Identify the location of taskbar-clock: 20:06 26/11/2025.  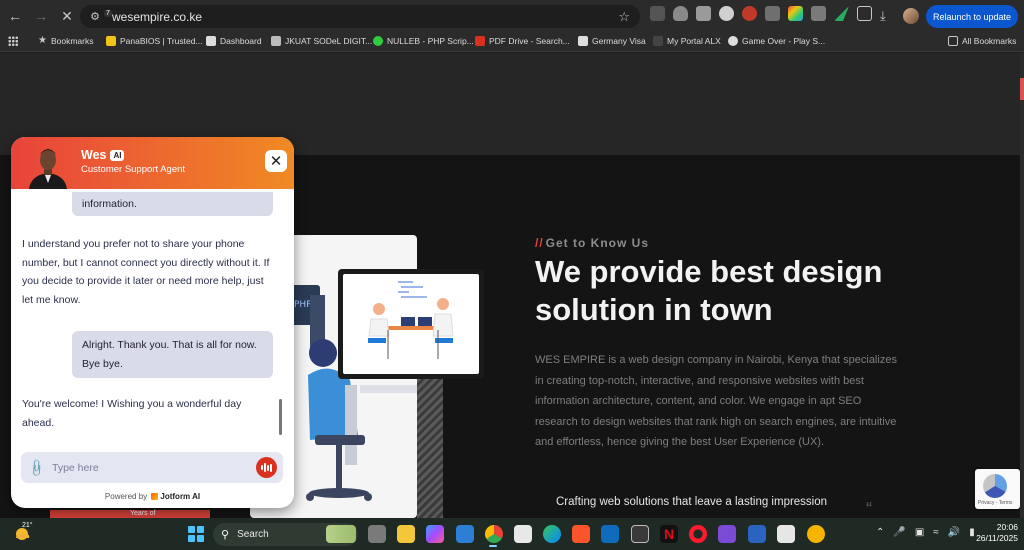
(993, 533).